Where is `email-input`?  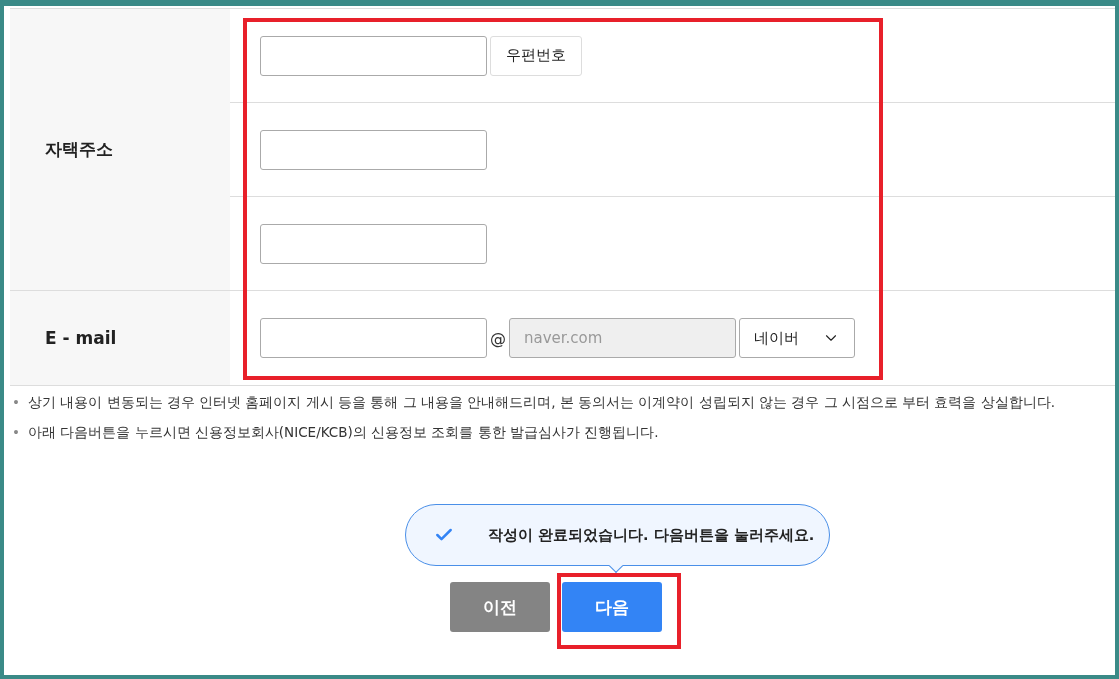
email-input is located at coordinates (373, 338).